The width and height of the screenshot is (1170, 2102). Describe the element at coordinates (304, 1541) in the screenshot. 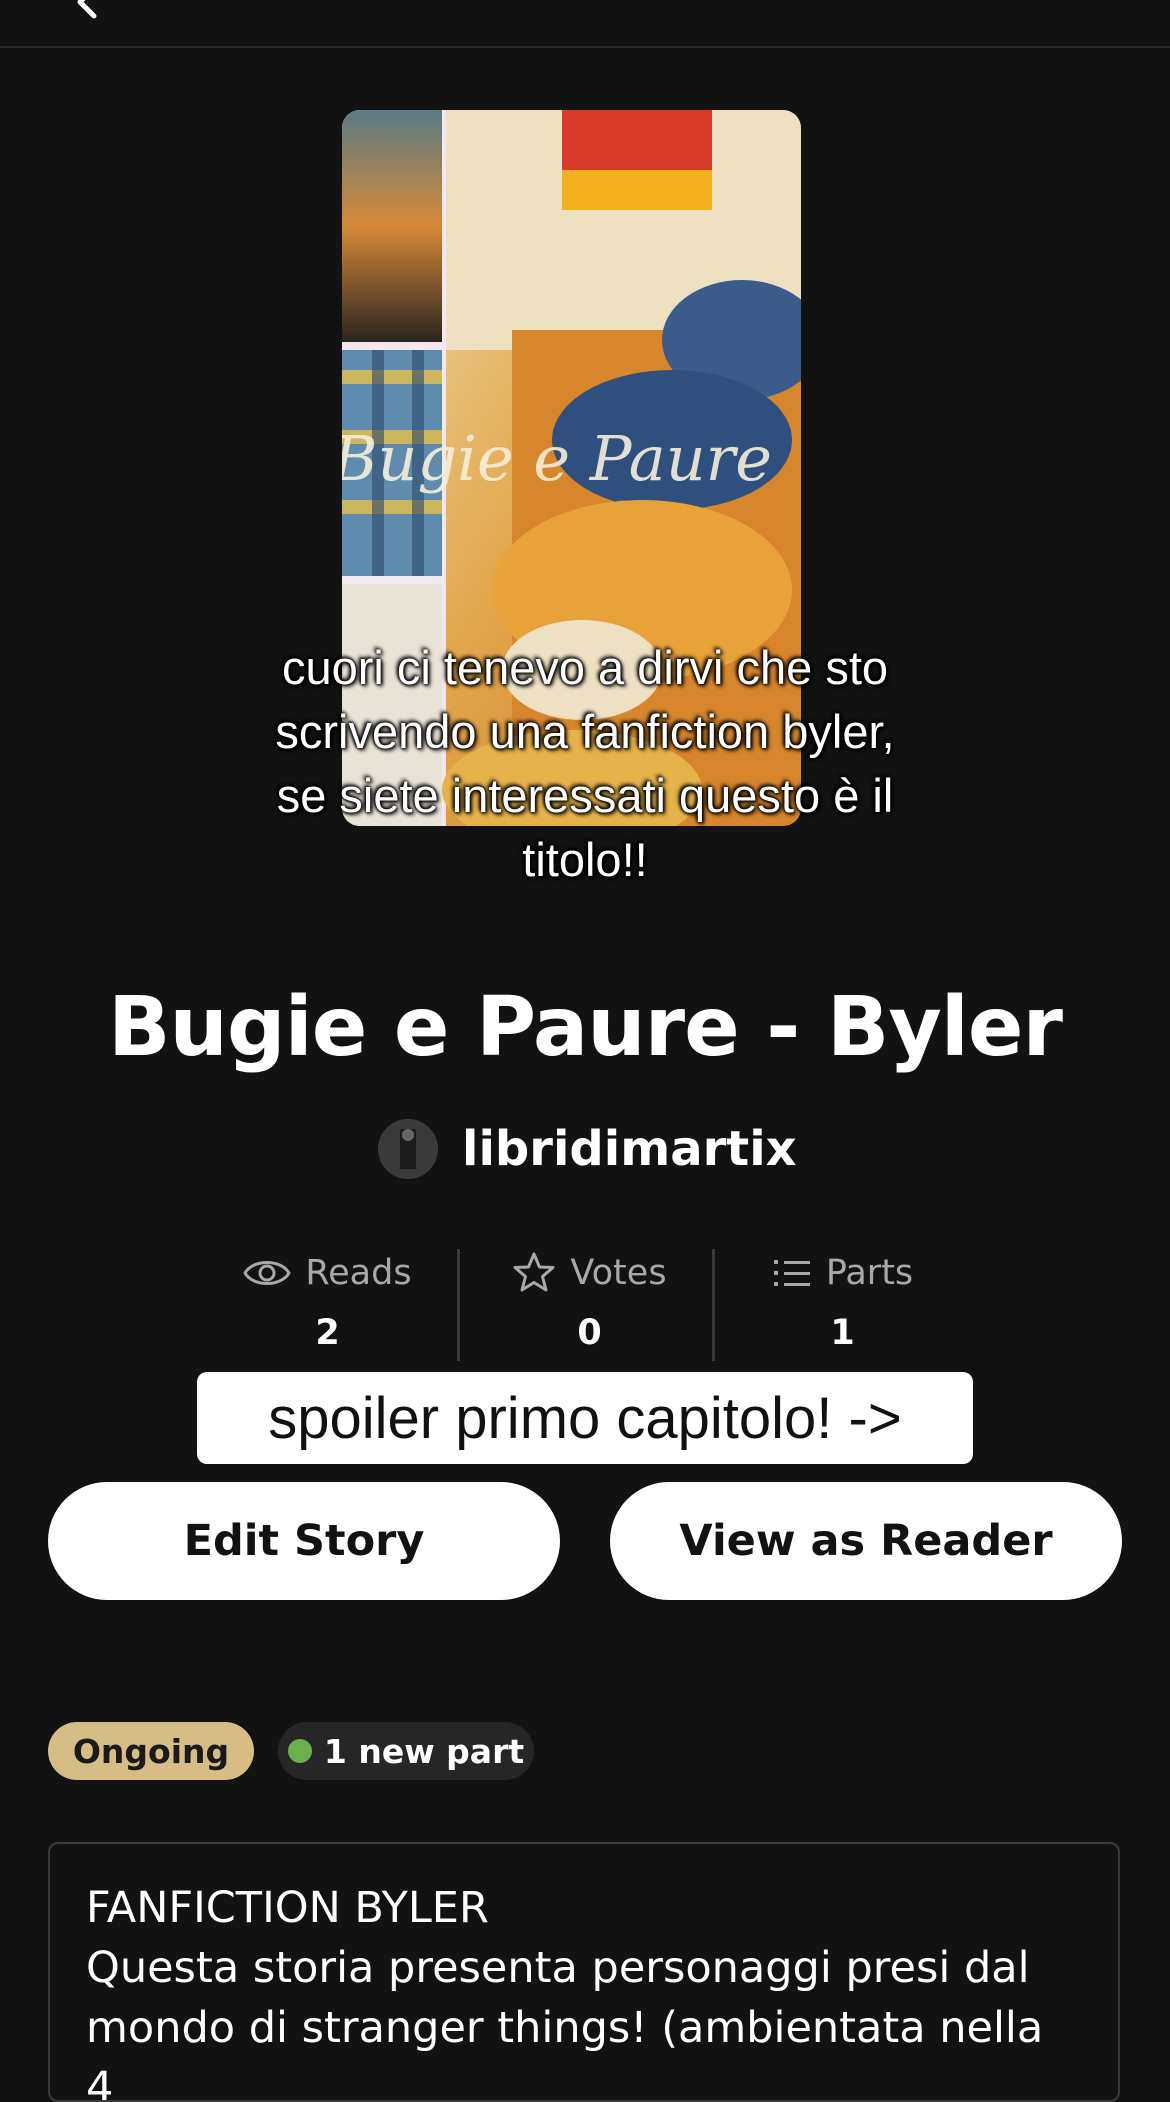

I see `edit-story-button: Edit Story` at that location.